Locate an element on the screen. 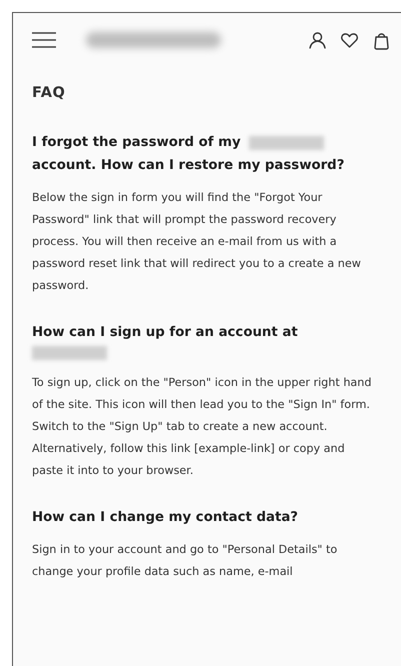 This screenshot has height=666, width=401. heart-button is located at coordinates (349, 40).